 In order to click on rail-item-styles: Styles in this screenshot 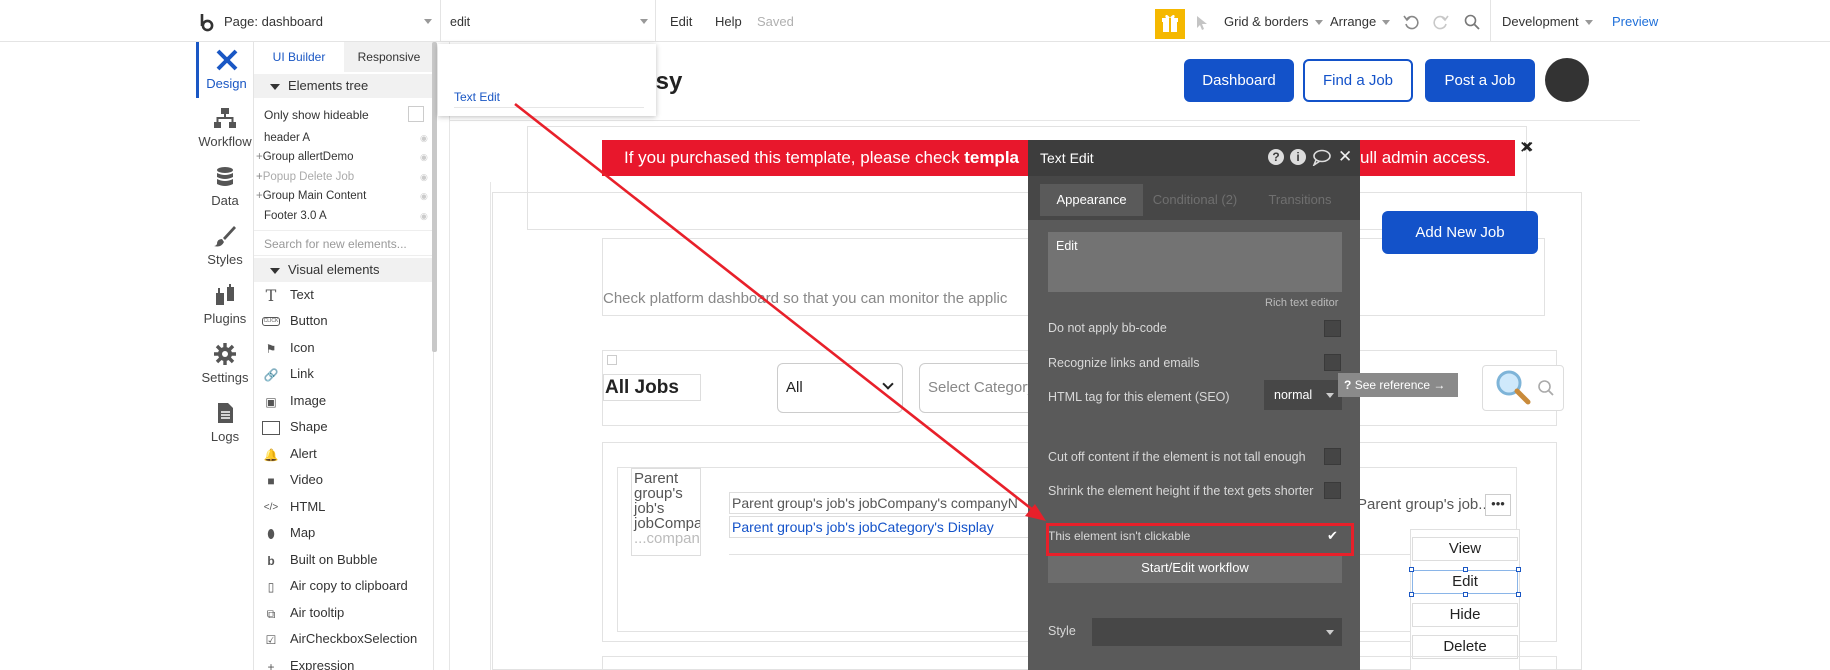, I will do `click(225, 246)`.